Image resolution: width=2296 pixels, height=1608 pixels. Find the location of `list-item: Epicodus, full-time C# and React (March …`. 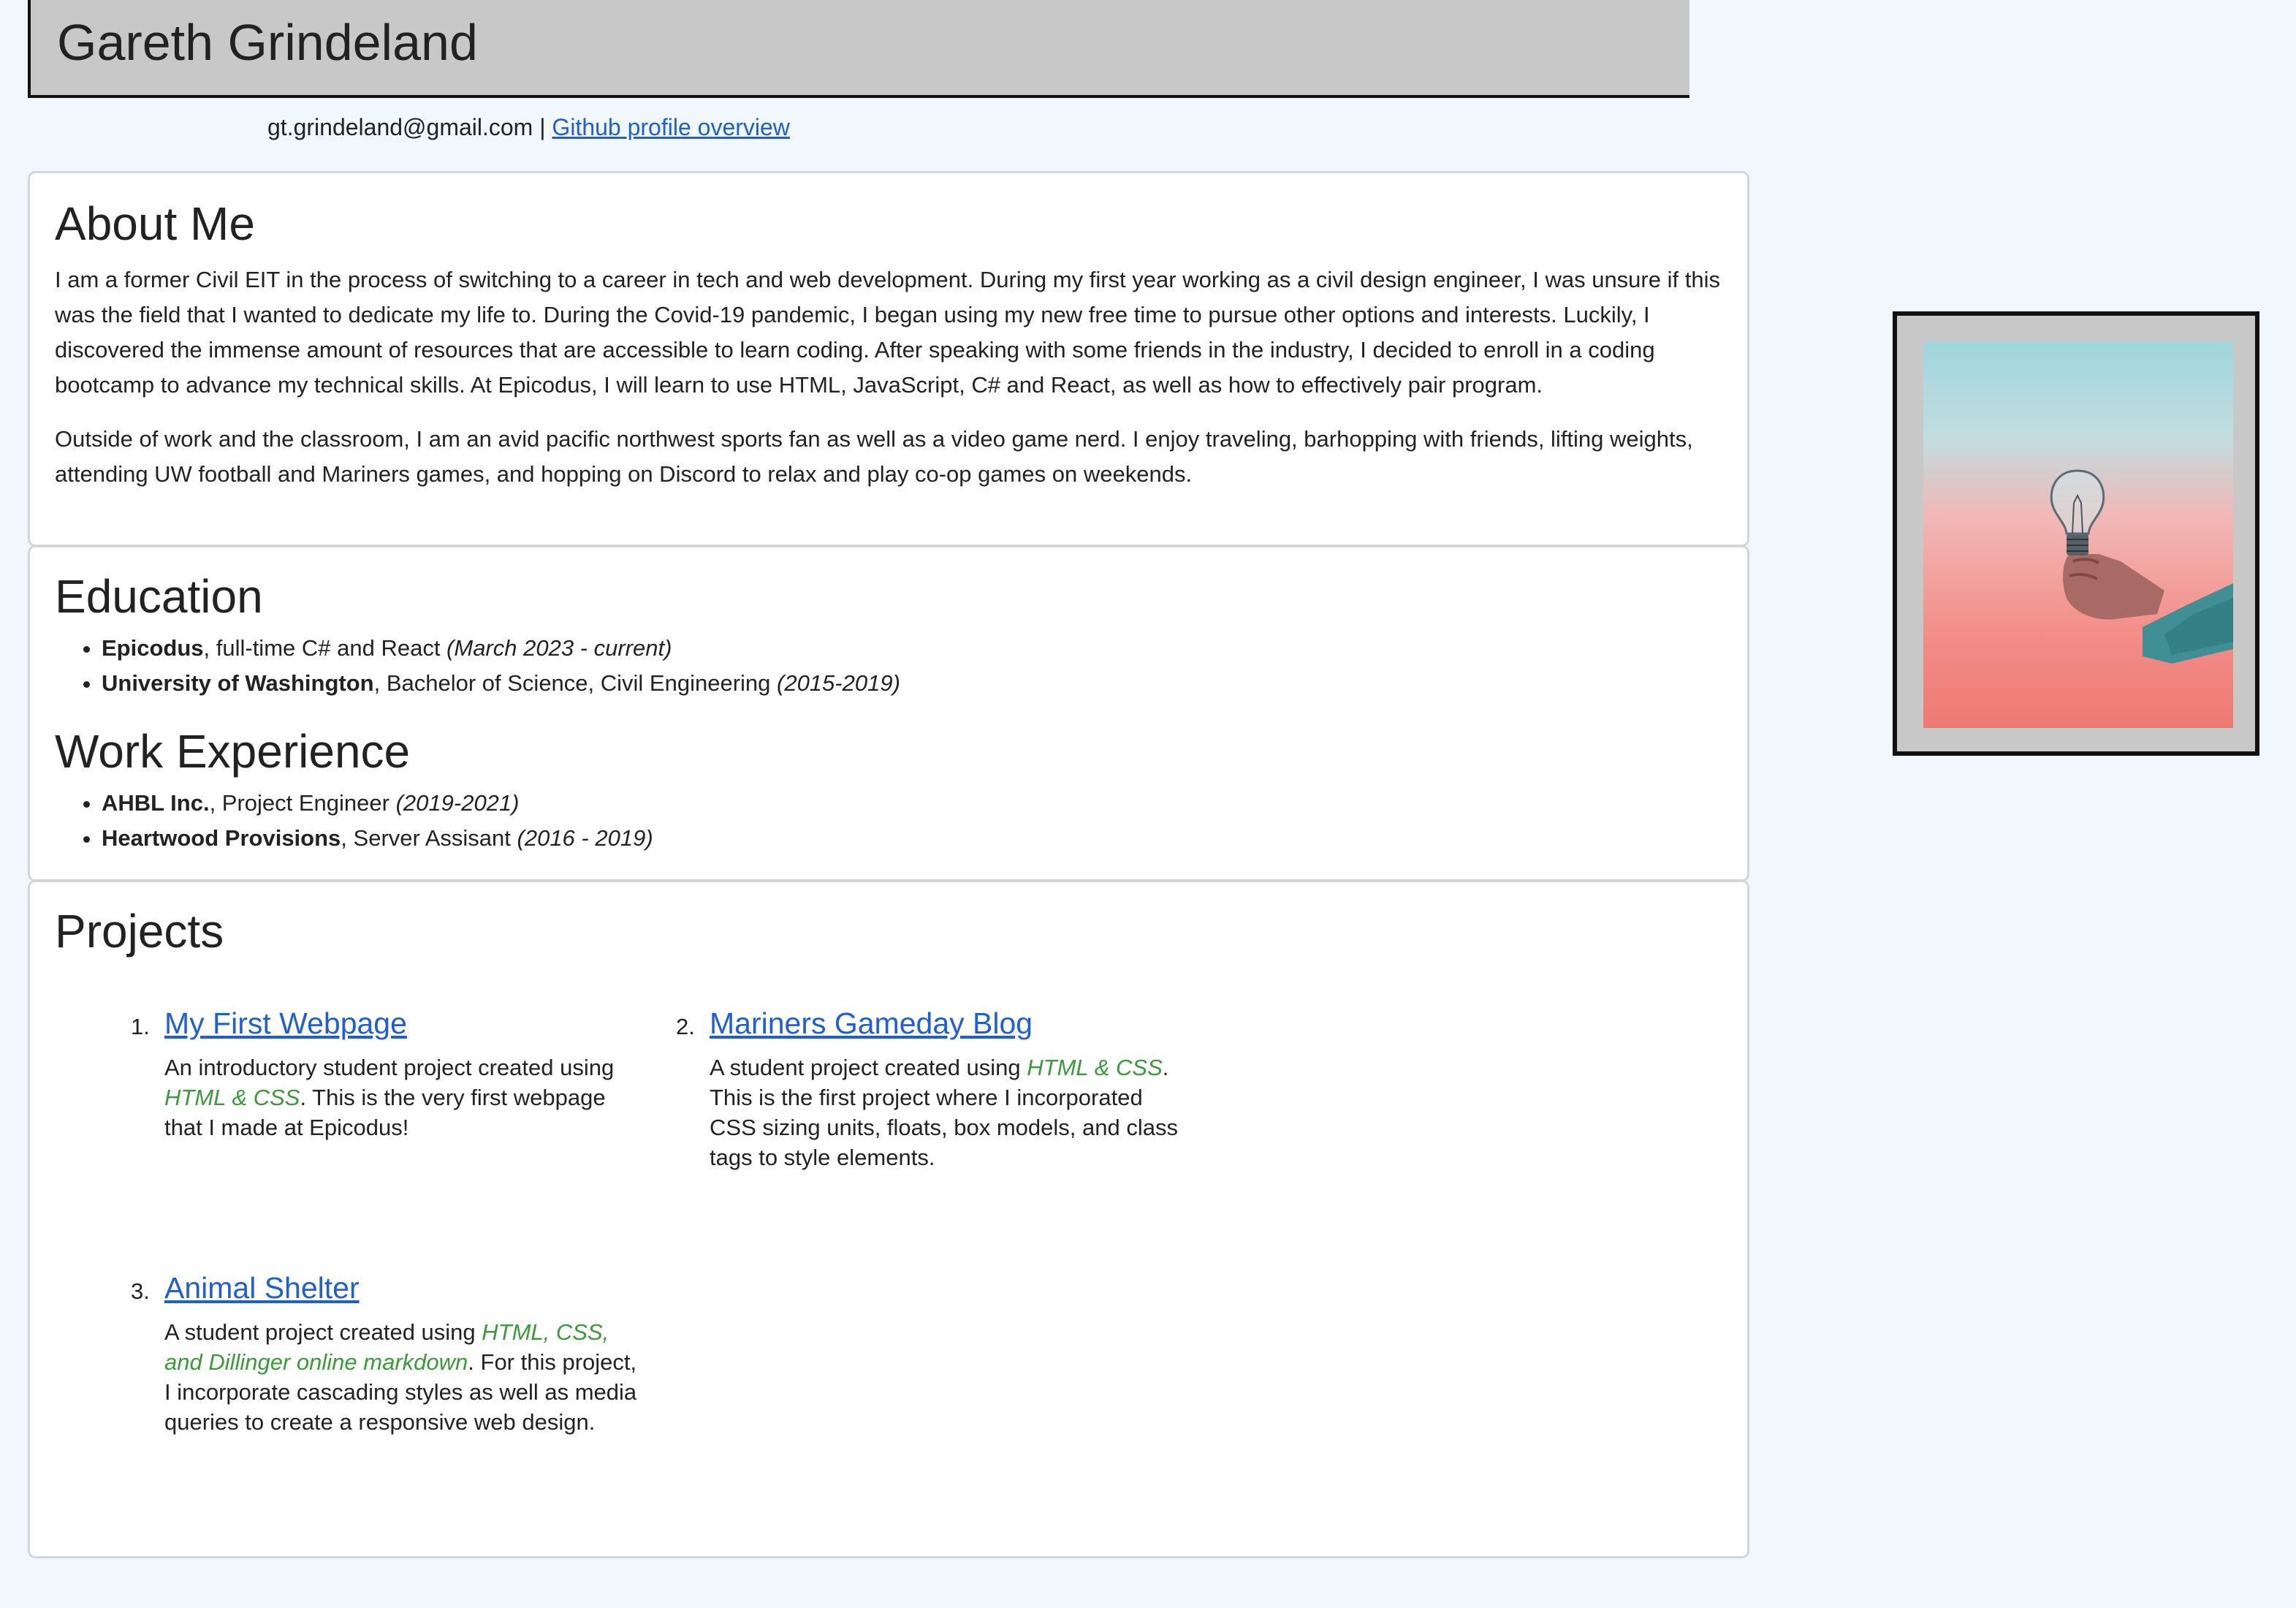

list-item: Epicodus, full-time C# and React (March … is located at coordinates (501, 649).